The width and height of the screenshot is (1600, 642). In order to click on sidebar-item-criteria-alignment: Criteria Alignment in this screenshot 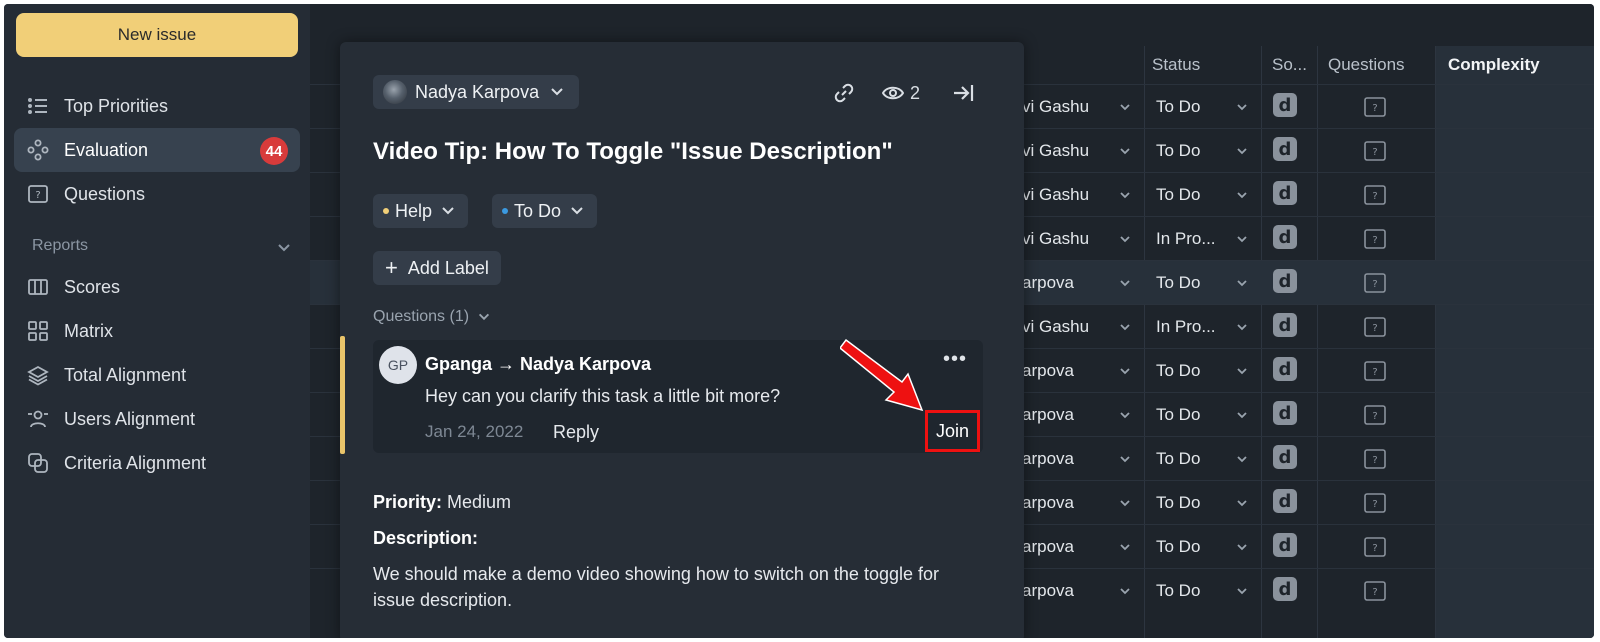, I will do `click(157, 463)`.